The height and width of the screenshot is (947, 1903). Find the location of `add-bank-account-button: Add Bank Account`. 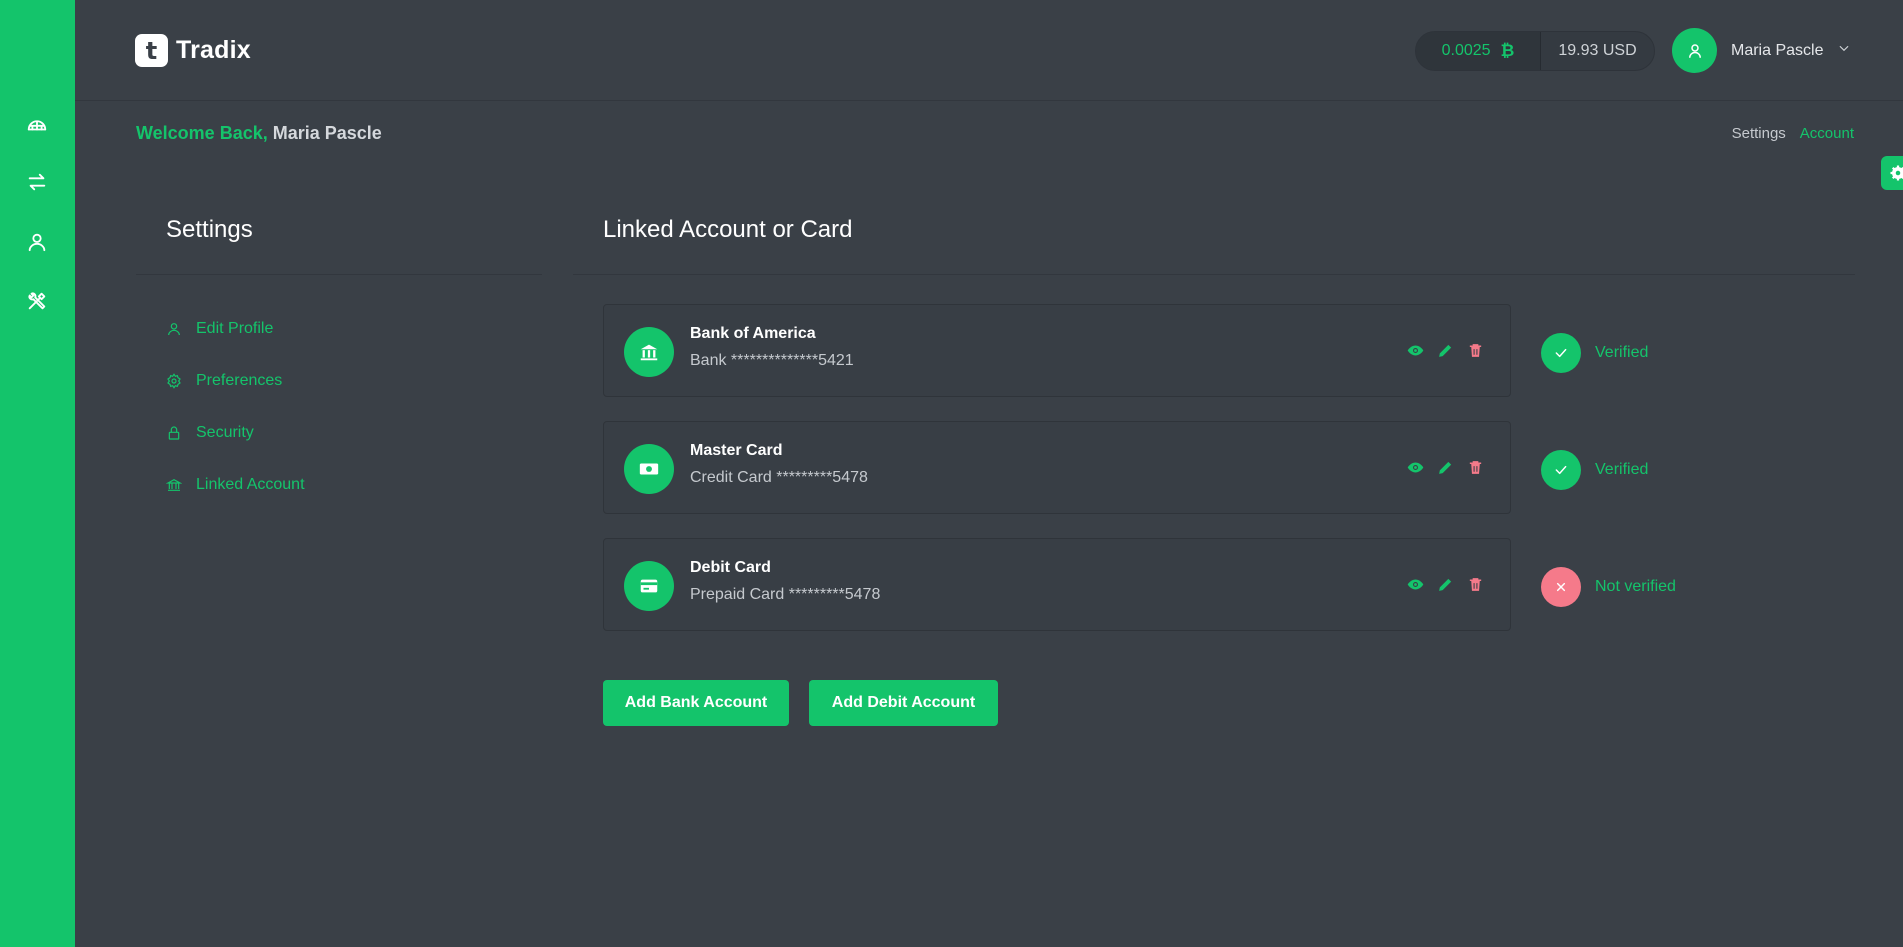

add-bank-account-button: Add Bank Account is located at coordinates (696, 703).